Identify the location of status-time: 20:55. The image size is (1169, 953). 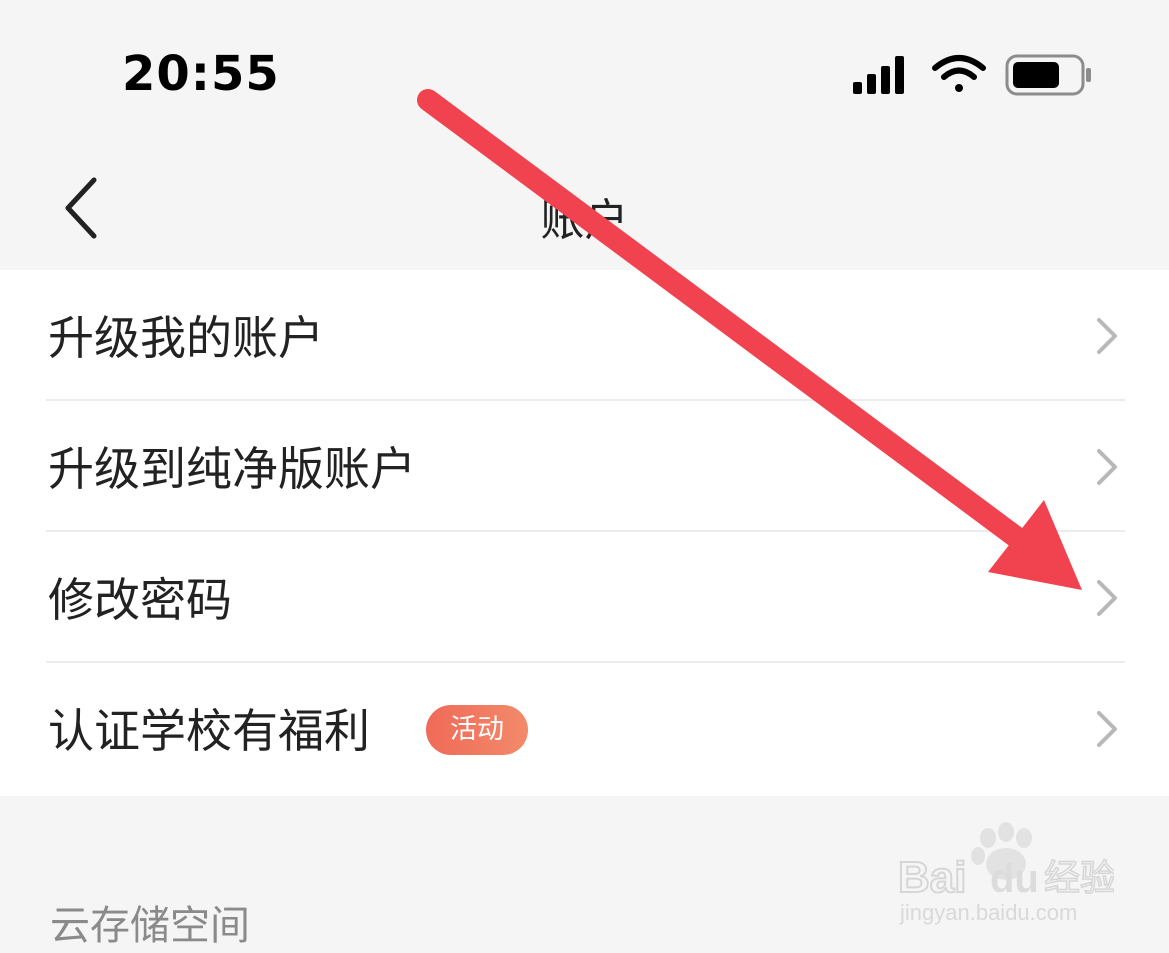
(201, 74).